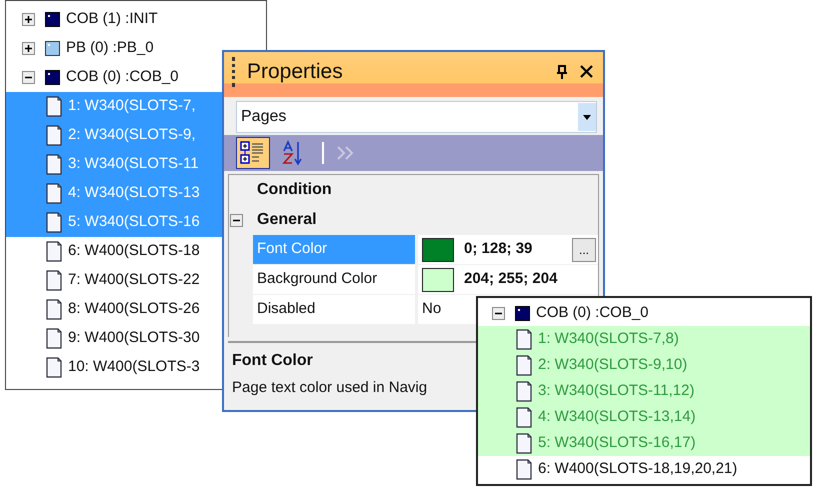 The height and width of the screenshot is (488, 814). Describe the element at coordinates (586, 71) in the screenshot. I see `close-icon` at that location.